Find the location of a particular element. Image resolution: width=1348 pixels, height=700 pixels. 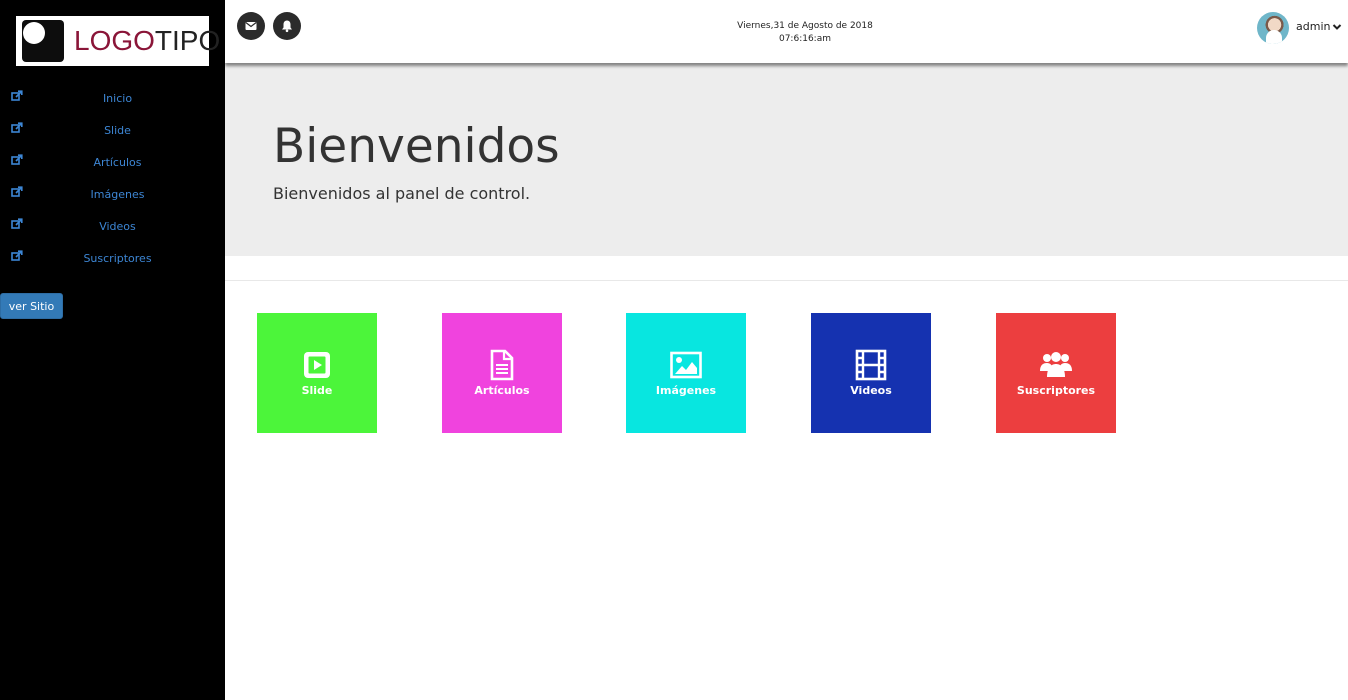

sidebar-item-slide: Slide is located at coordinates (112, 130).